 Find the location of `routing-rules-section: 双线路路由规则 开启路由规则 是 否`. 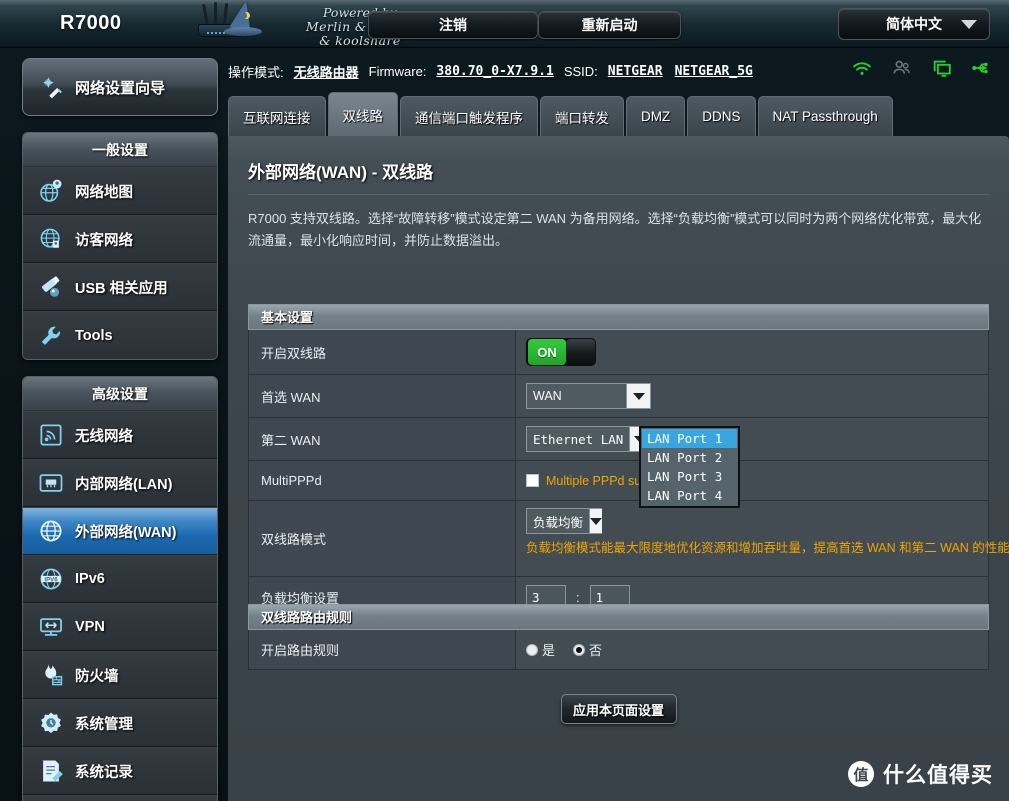

routing-rules-section: 双线路路由规则 开启路由规则 是 否 is located at coordinates (618, 637).